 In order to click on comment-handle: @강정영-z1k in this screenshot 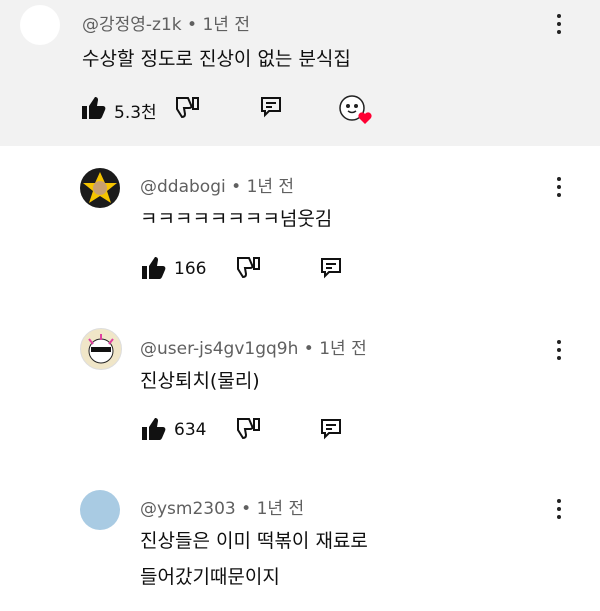, I will do `click(132, 25)`.